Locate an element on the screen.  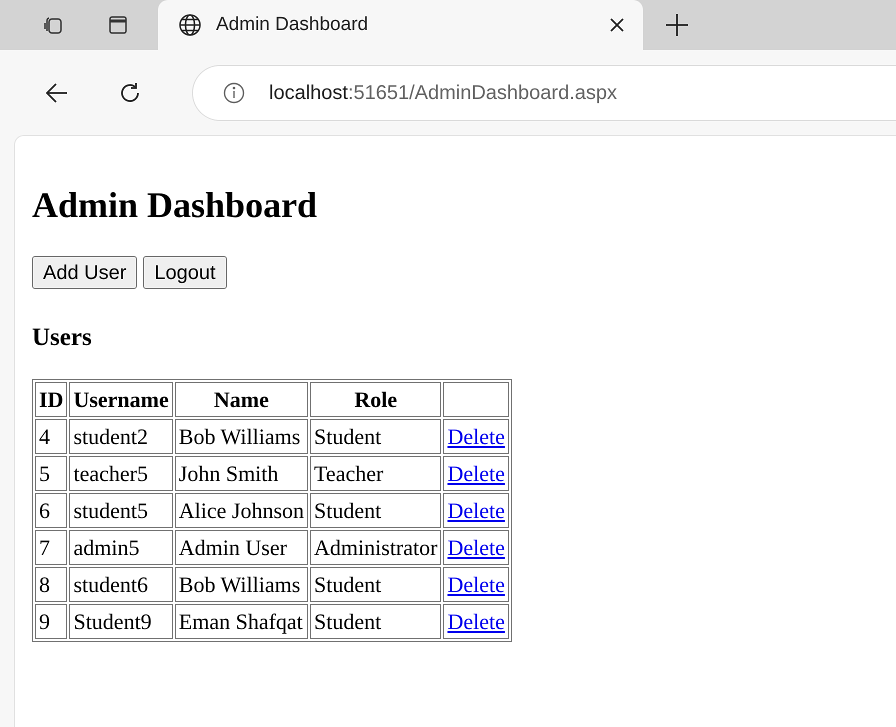
column-header: ID is located at coordinates (51, 399).